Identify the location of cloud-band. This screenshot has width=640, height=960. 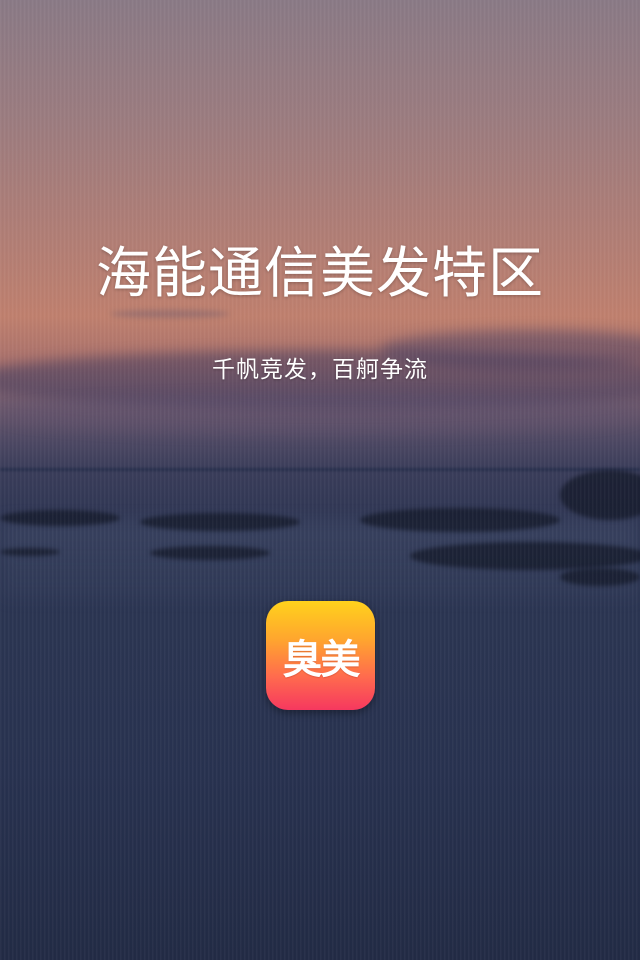
(320, 415).